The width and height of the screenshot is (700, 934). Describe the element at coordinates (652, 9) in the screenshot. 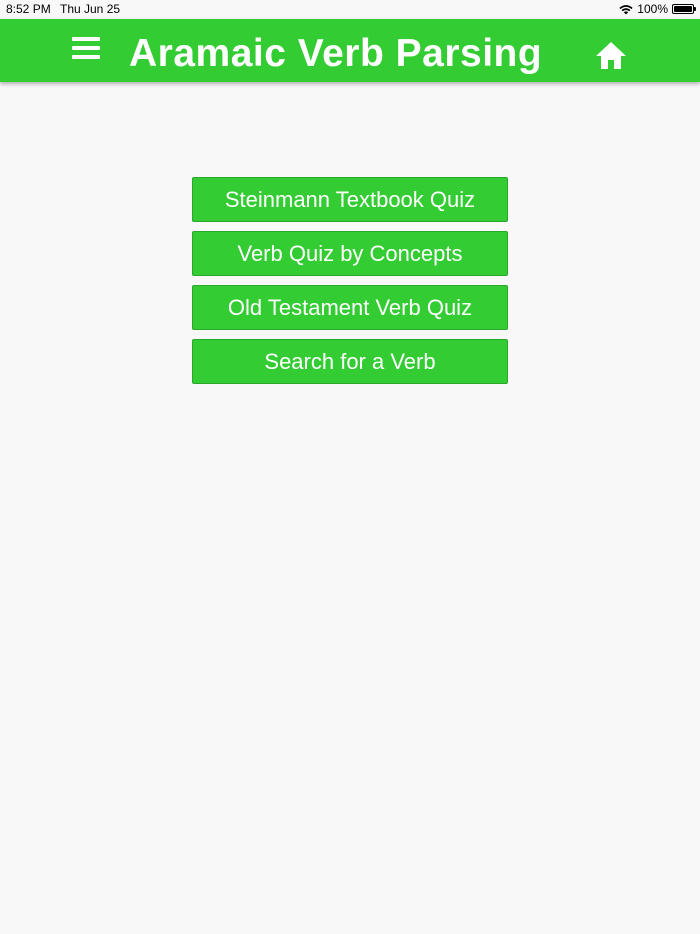

I see `battery-percent: 100%` at that location.